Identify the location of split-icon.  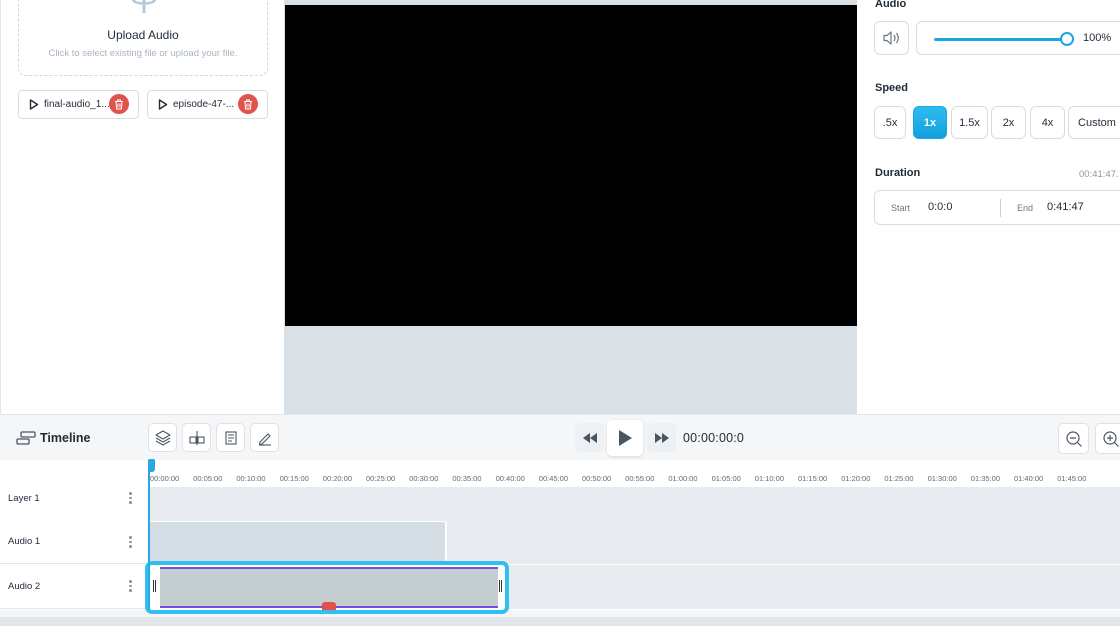
(196, 437).